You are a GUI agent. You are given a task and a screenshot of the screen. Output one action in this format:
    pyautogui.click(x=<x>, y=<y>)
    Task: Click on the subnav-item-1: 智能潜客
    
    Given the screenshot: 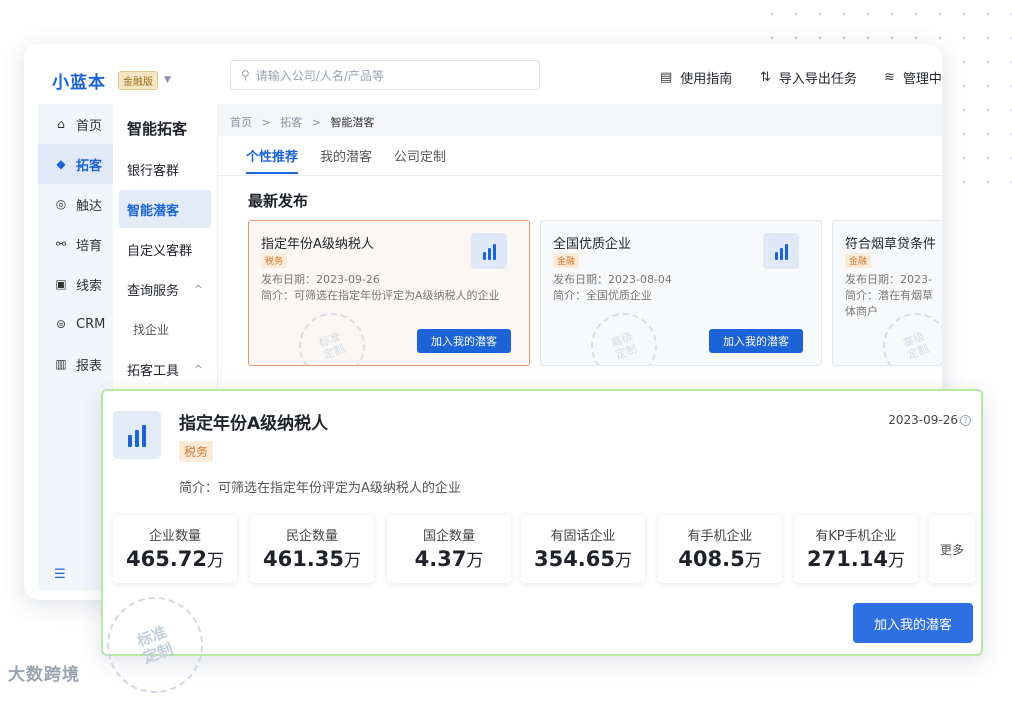 What is the action you would take?
    pyautogui.click(x=165, y=209)
    